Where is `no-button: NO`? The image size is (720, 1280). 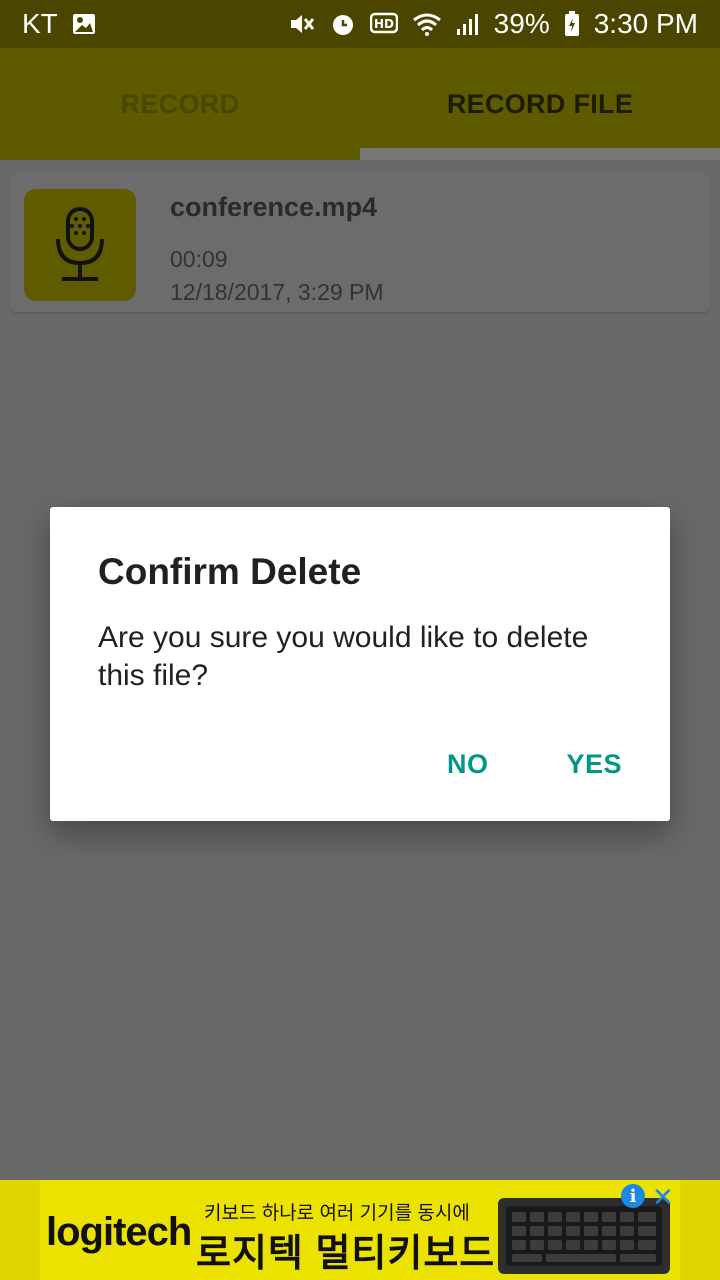
no-button: NO is located at coordinates (468, 764).